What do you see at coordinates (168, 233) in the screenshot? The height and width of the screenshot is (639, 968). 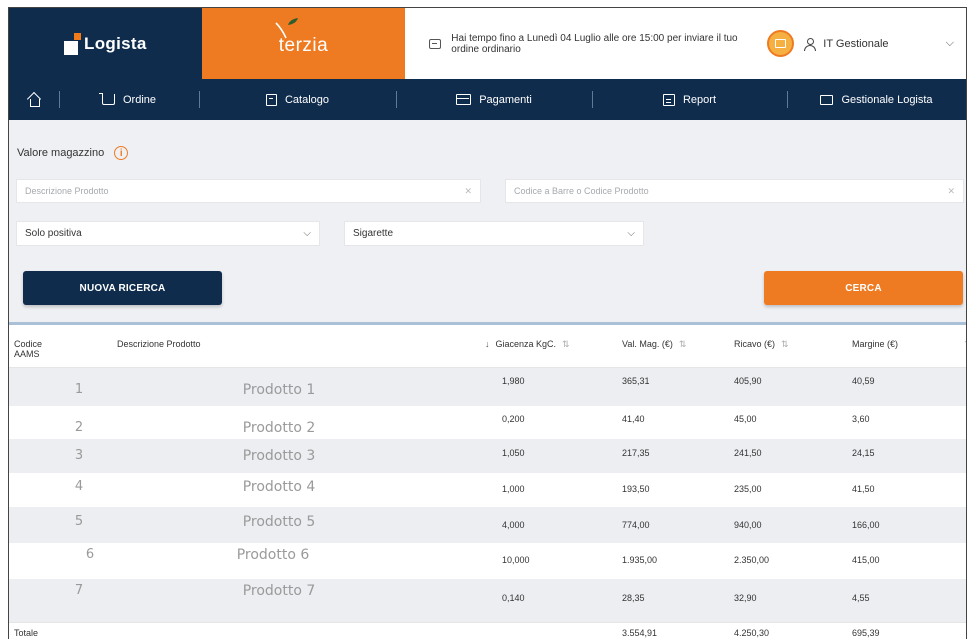 I see `stock-filter-select: Solo positiva ⌵` at bounding box center [168, 233].